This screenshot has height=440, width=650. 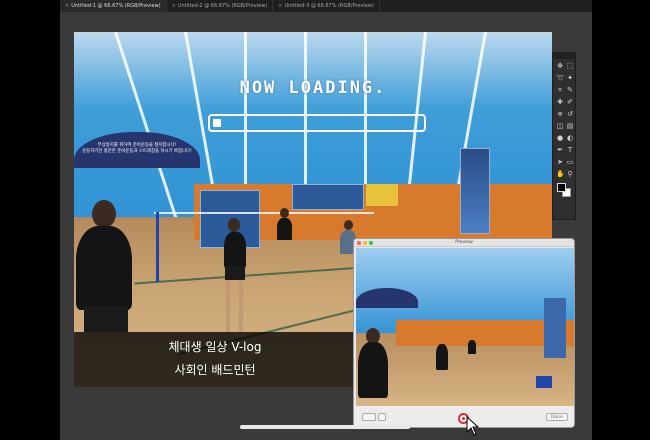 I want to click on preview-done-button: Done, so click(x=557, y=417).